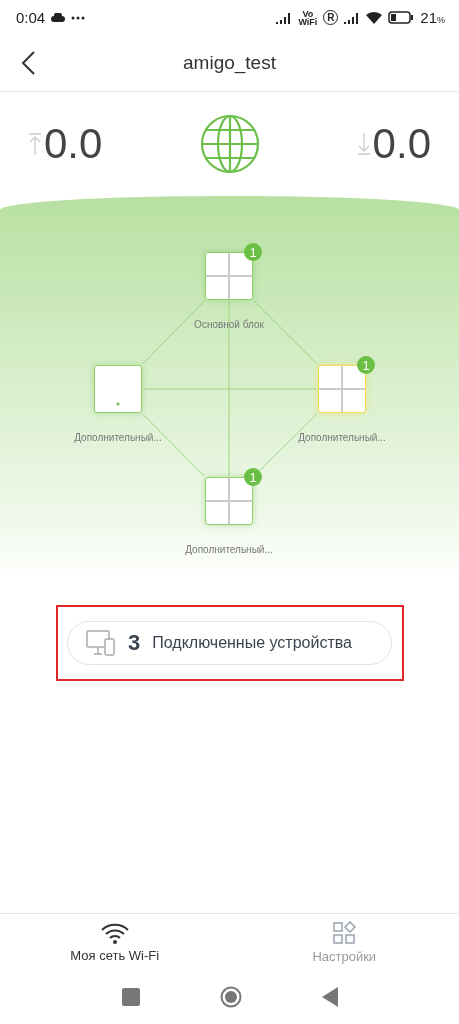 The width and height of the screenshot is (459, 1024). Describe the element at coordinates (58, 17) in the screenshot. I see `cloud-icon` at that location.